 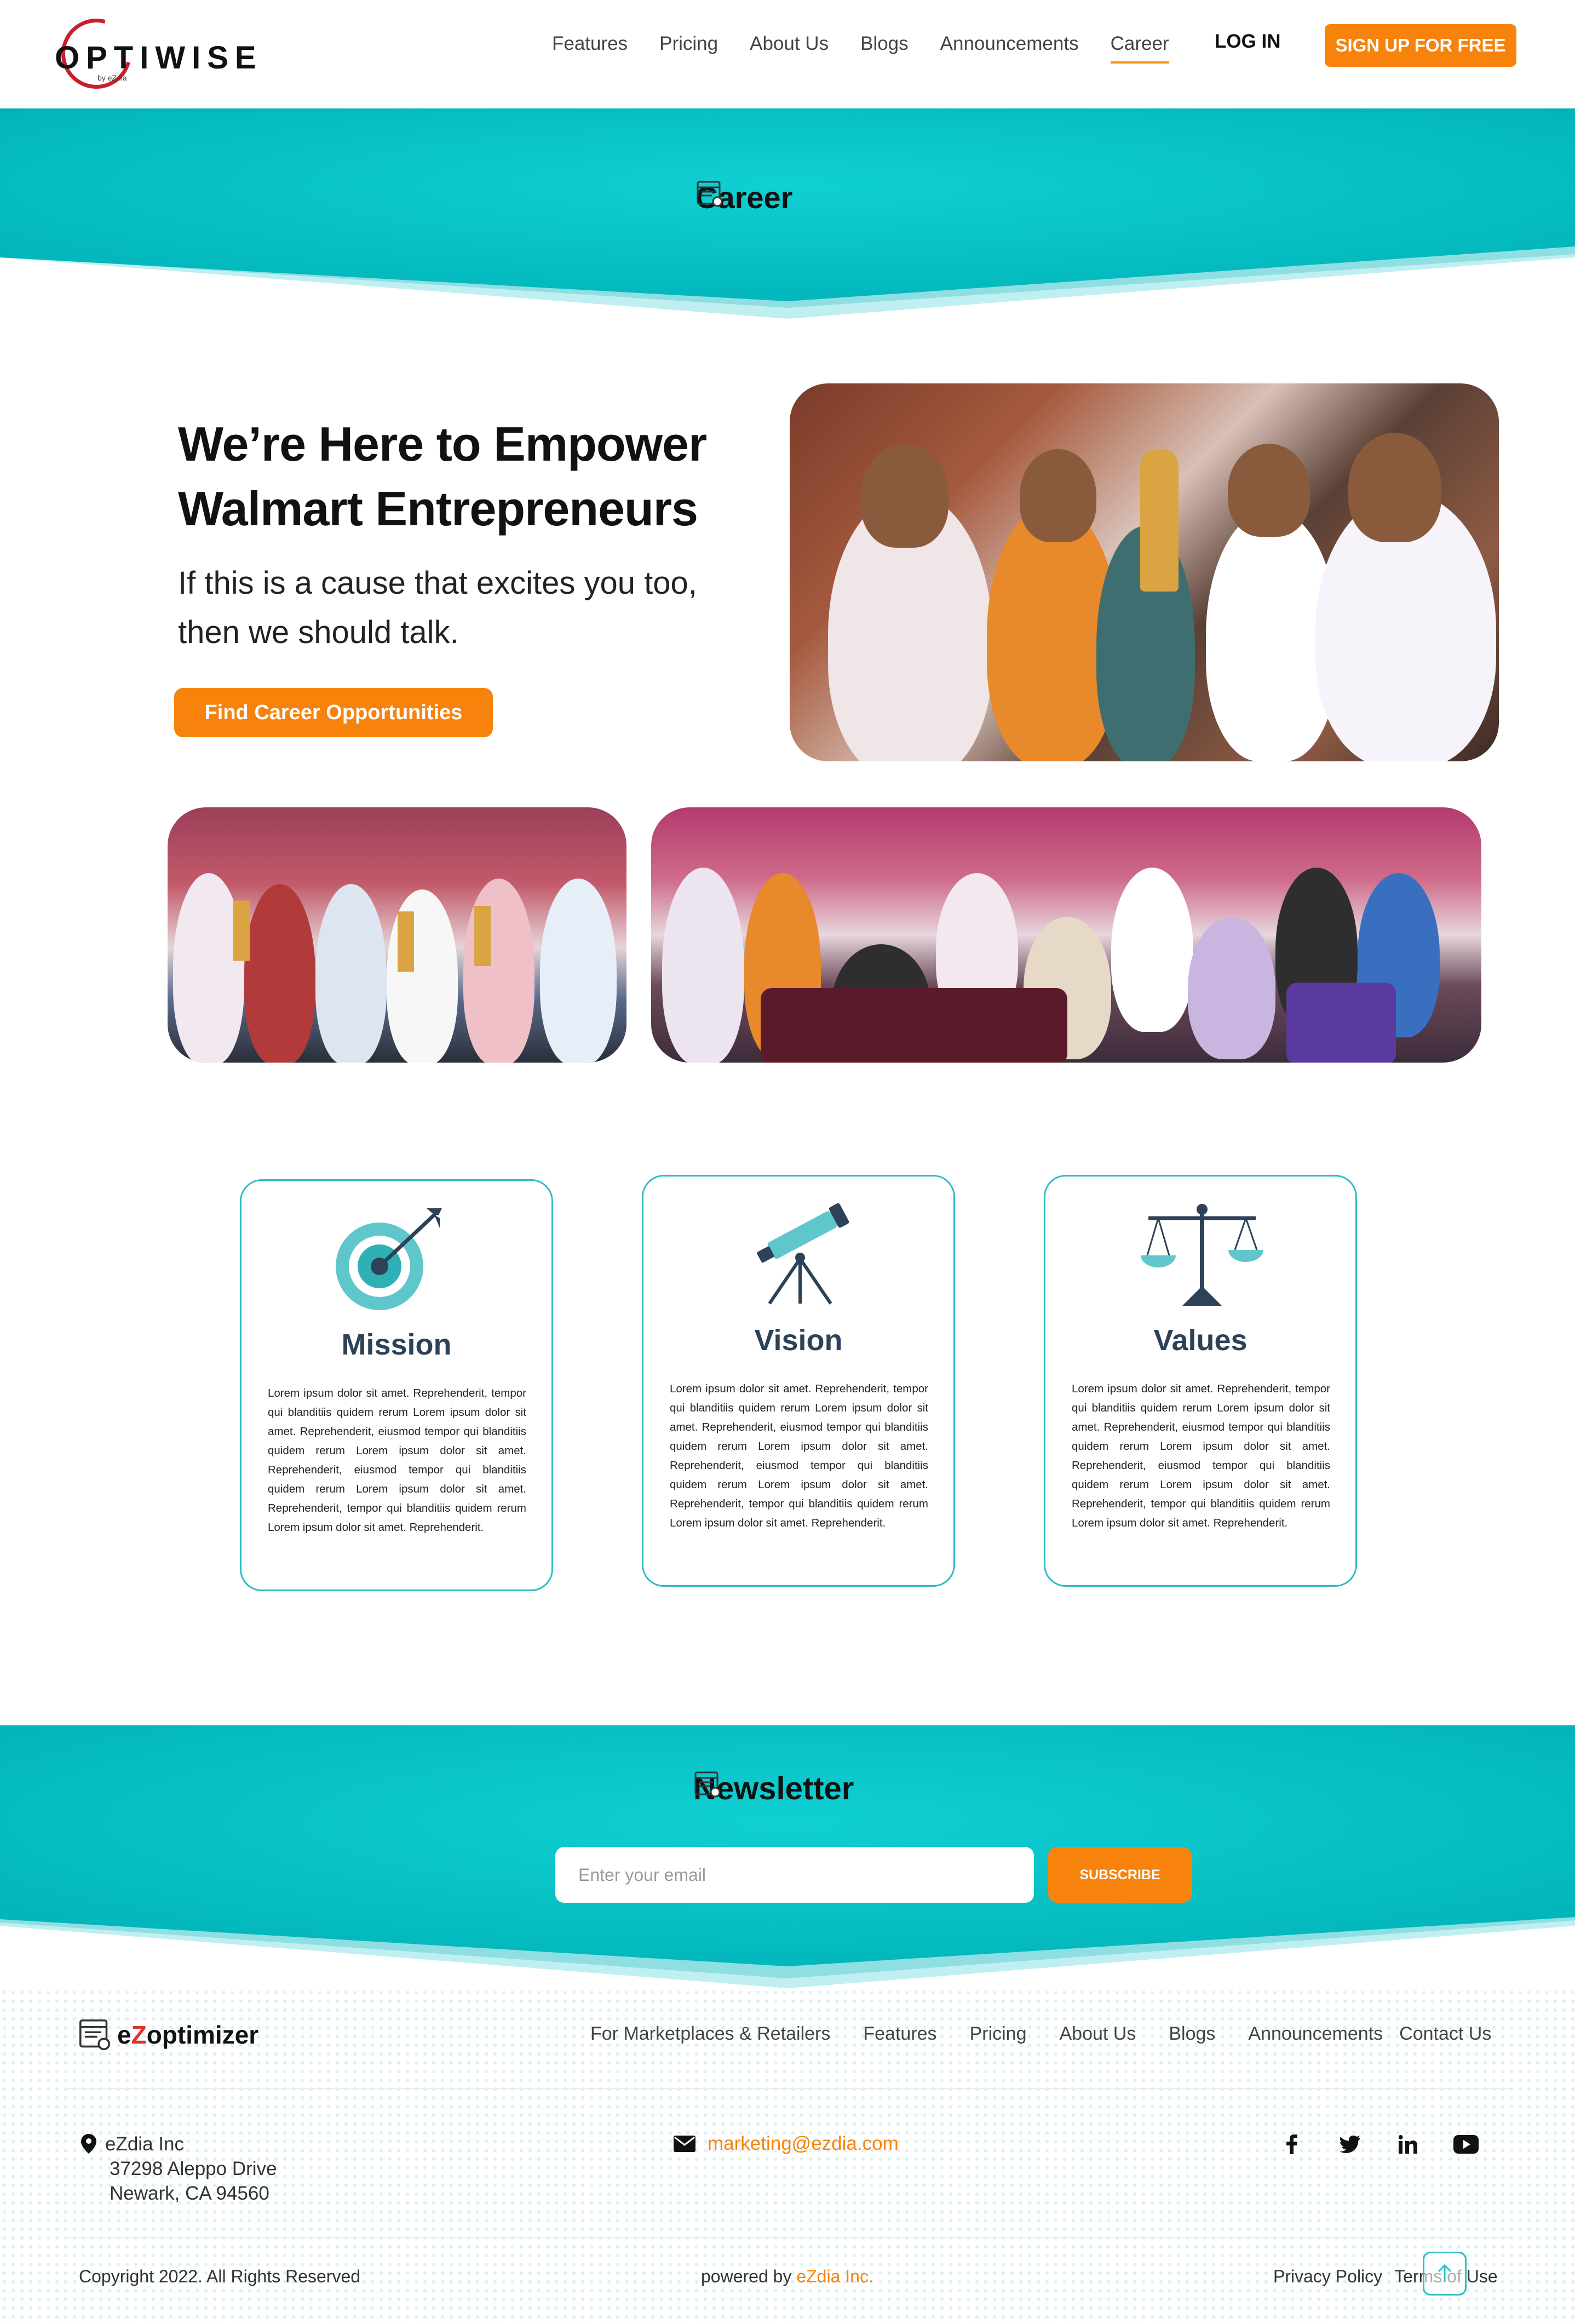 What do you see at coordinates (1066, 935) in the screenshot?
I see `team-celebration-photo` at bounding box center [1066, 935].